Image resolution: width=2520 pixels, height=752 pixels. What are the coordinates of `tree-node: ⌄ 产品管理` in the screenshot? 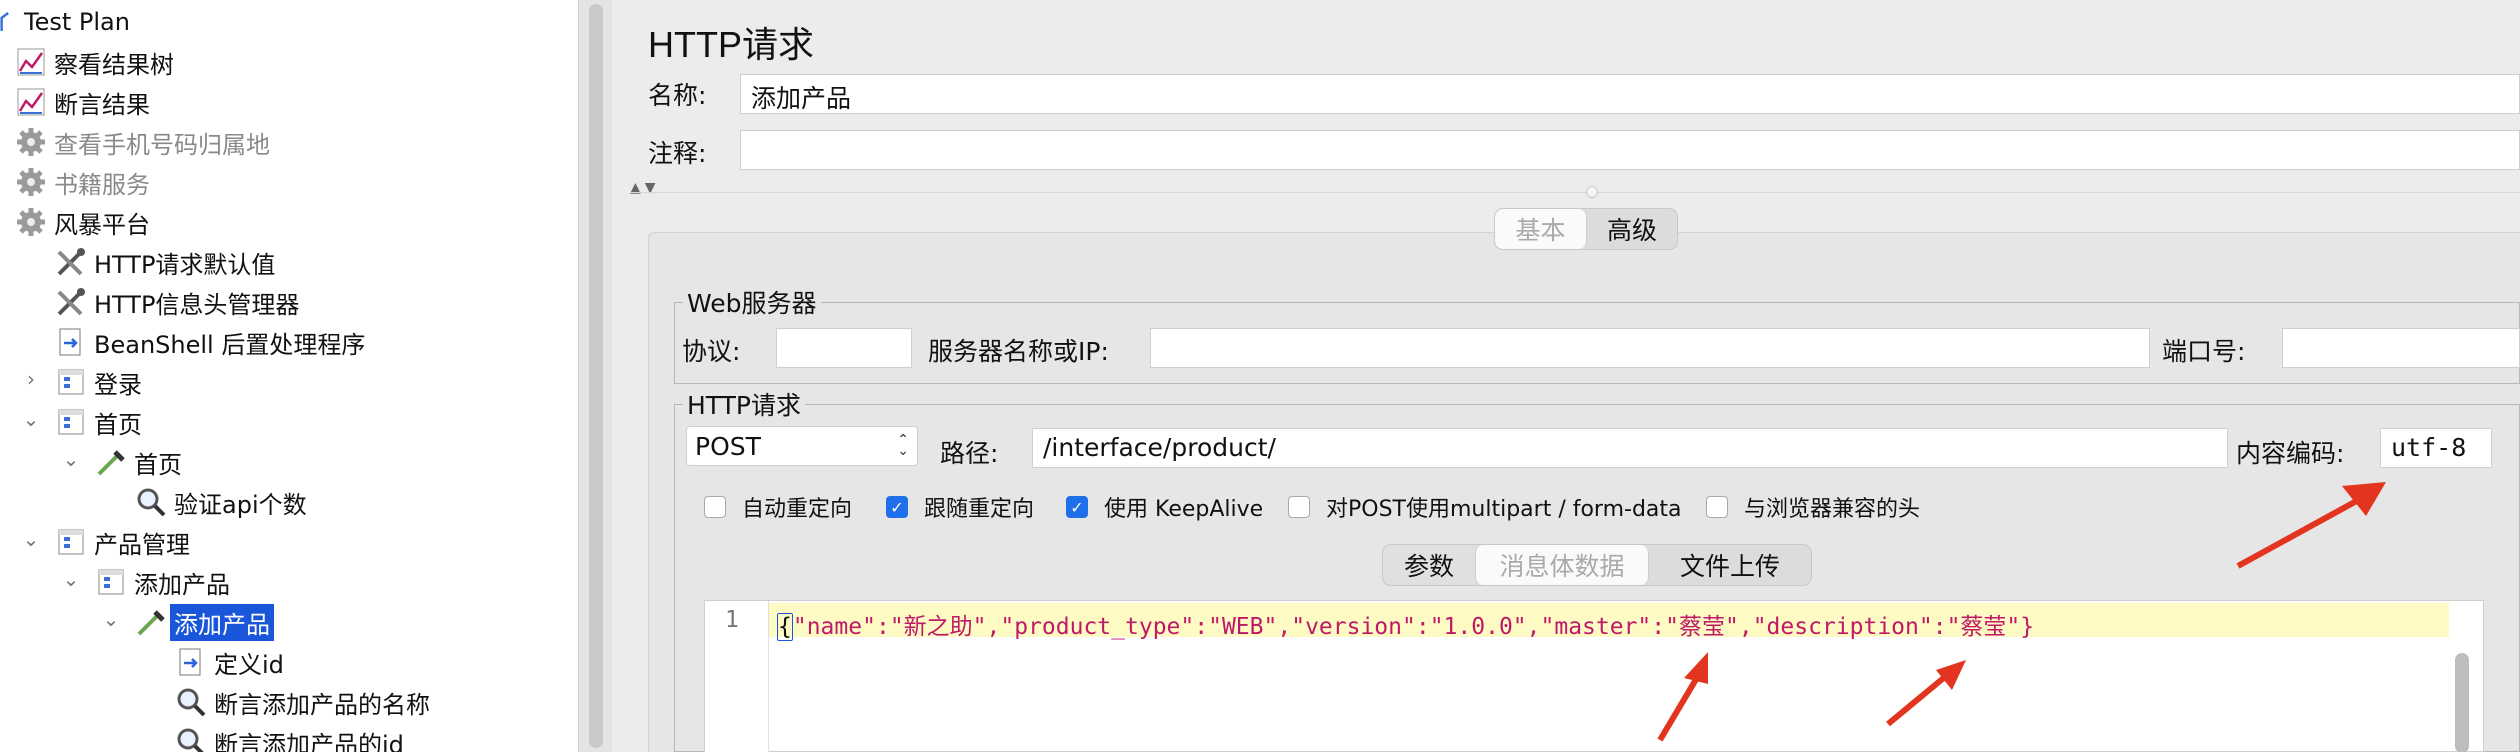 It's located at (106, 542).